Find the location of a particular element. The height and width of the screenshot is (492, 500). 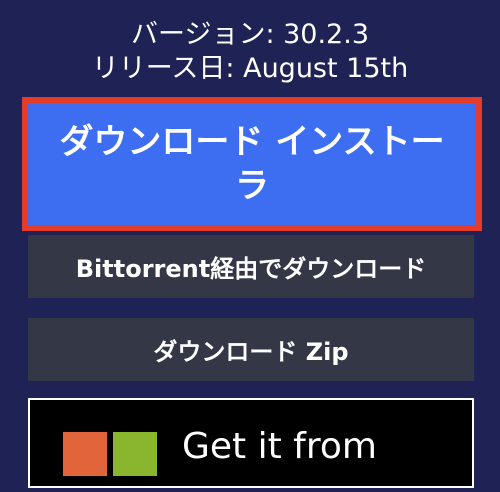

microsoft-logo-icon is located at coordinates (110, 462).